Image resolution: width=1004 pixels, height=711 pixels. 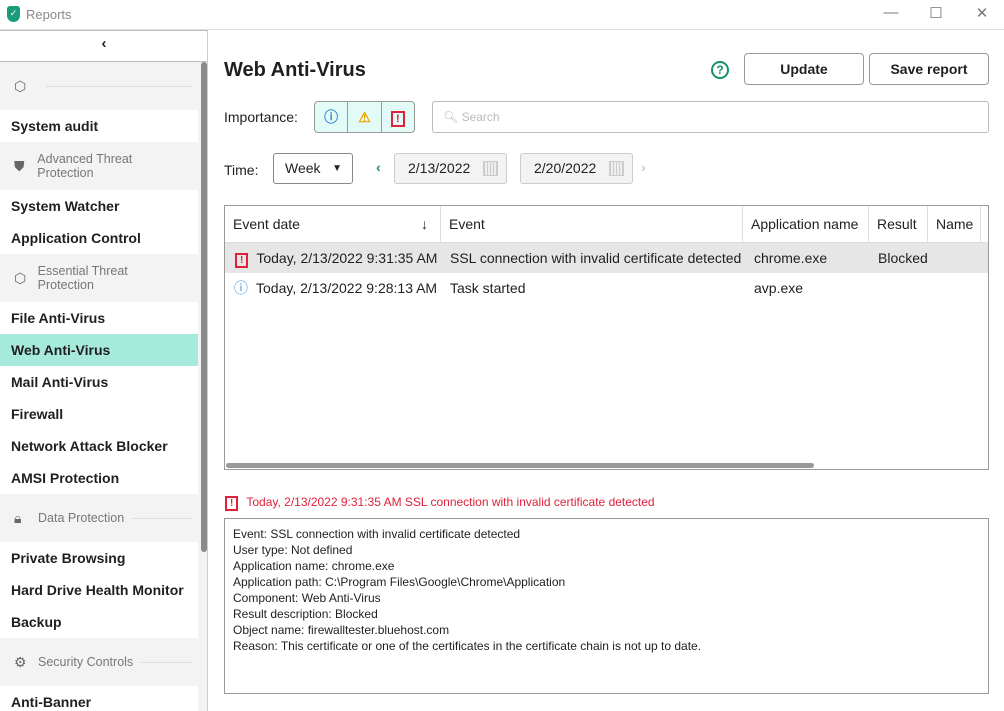 What do you see at coordinates (295, 70) in the screenshot?
I see `page-title: Web Anti-Virus` at bounding box center [295, 70].